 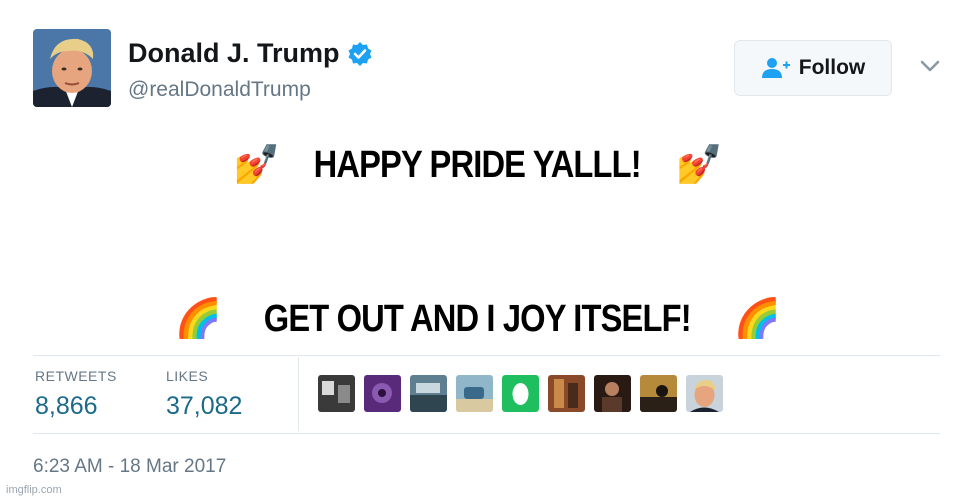 I want to click on profile-photo-icon, so click(x=72, y=68).